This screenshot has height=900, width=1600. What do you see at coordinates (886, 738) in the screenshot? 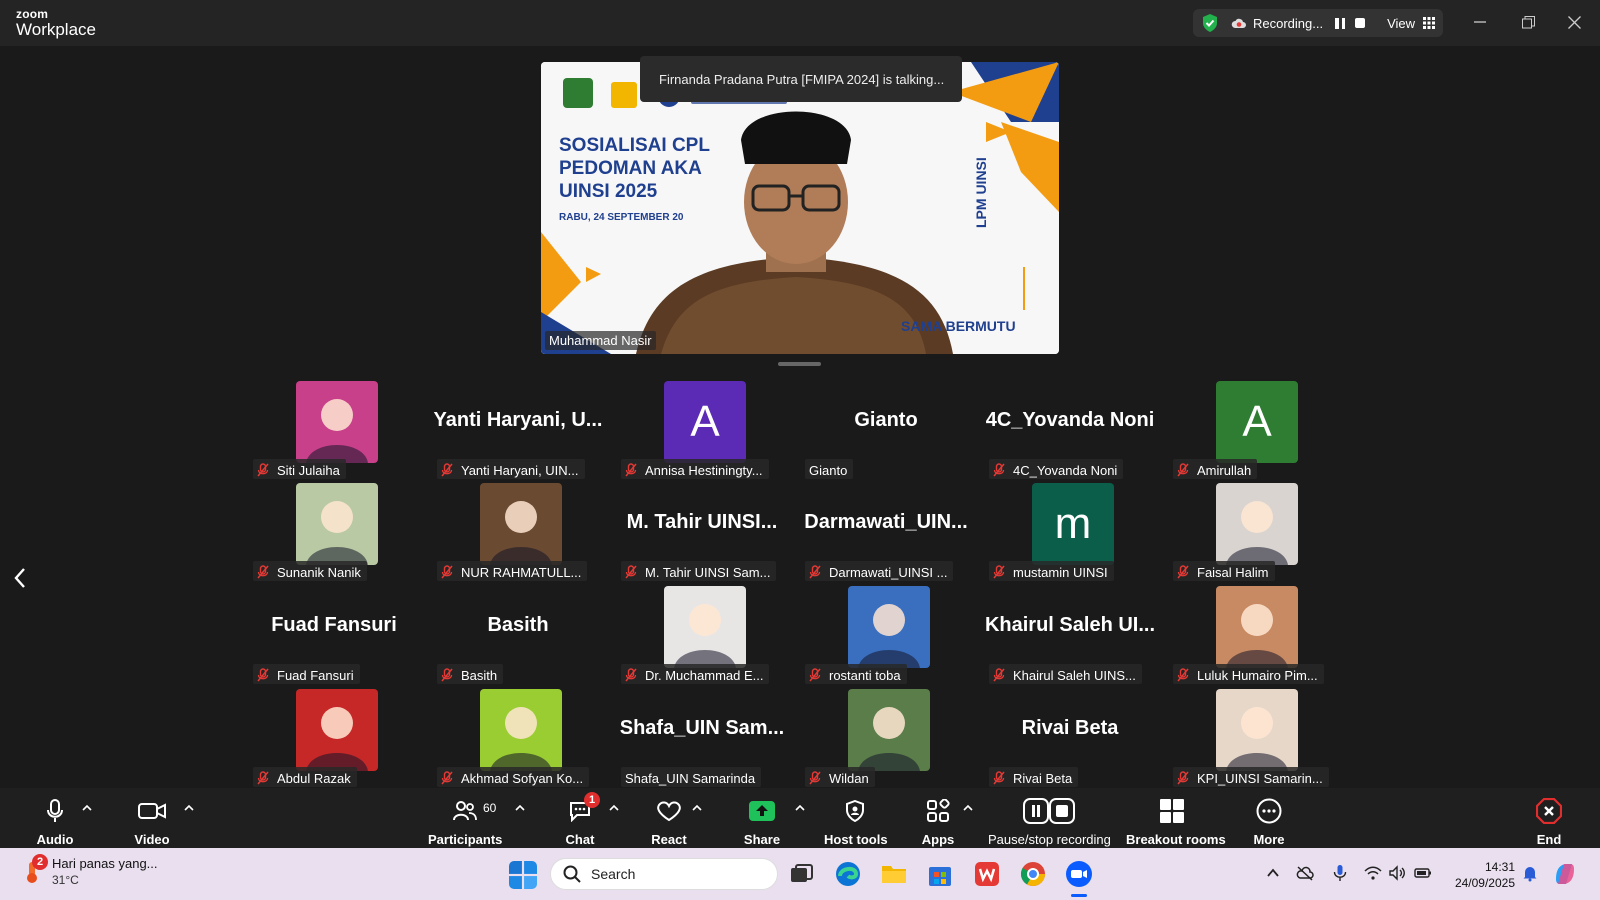
I see `participant-tile: Wildan` at bounding box center [886, 738].